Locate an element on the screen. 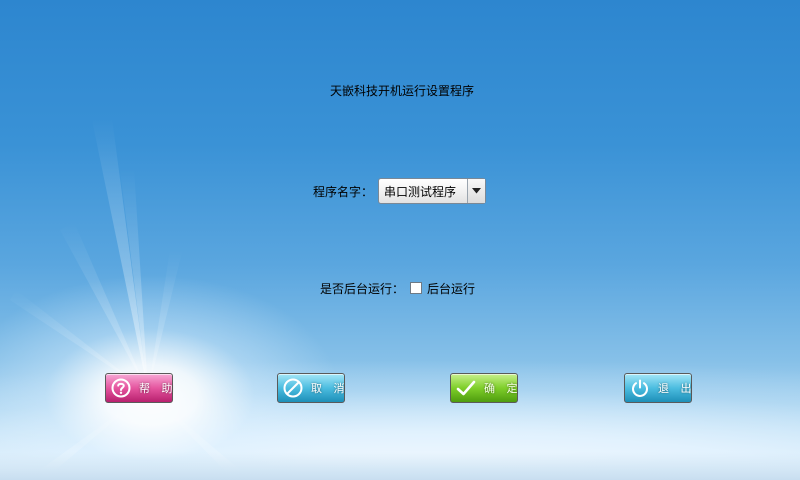 The image size is (800, 480). program-name-label: 程序名字： is located at coordinates (343, 192).